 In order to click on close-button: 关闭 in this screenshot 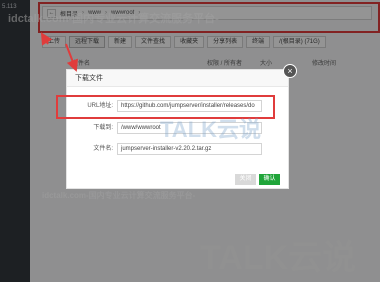, I will do `click(245, 179)`.